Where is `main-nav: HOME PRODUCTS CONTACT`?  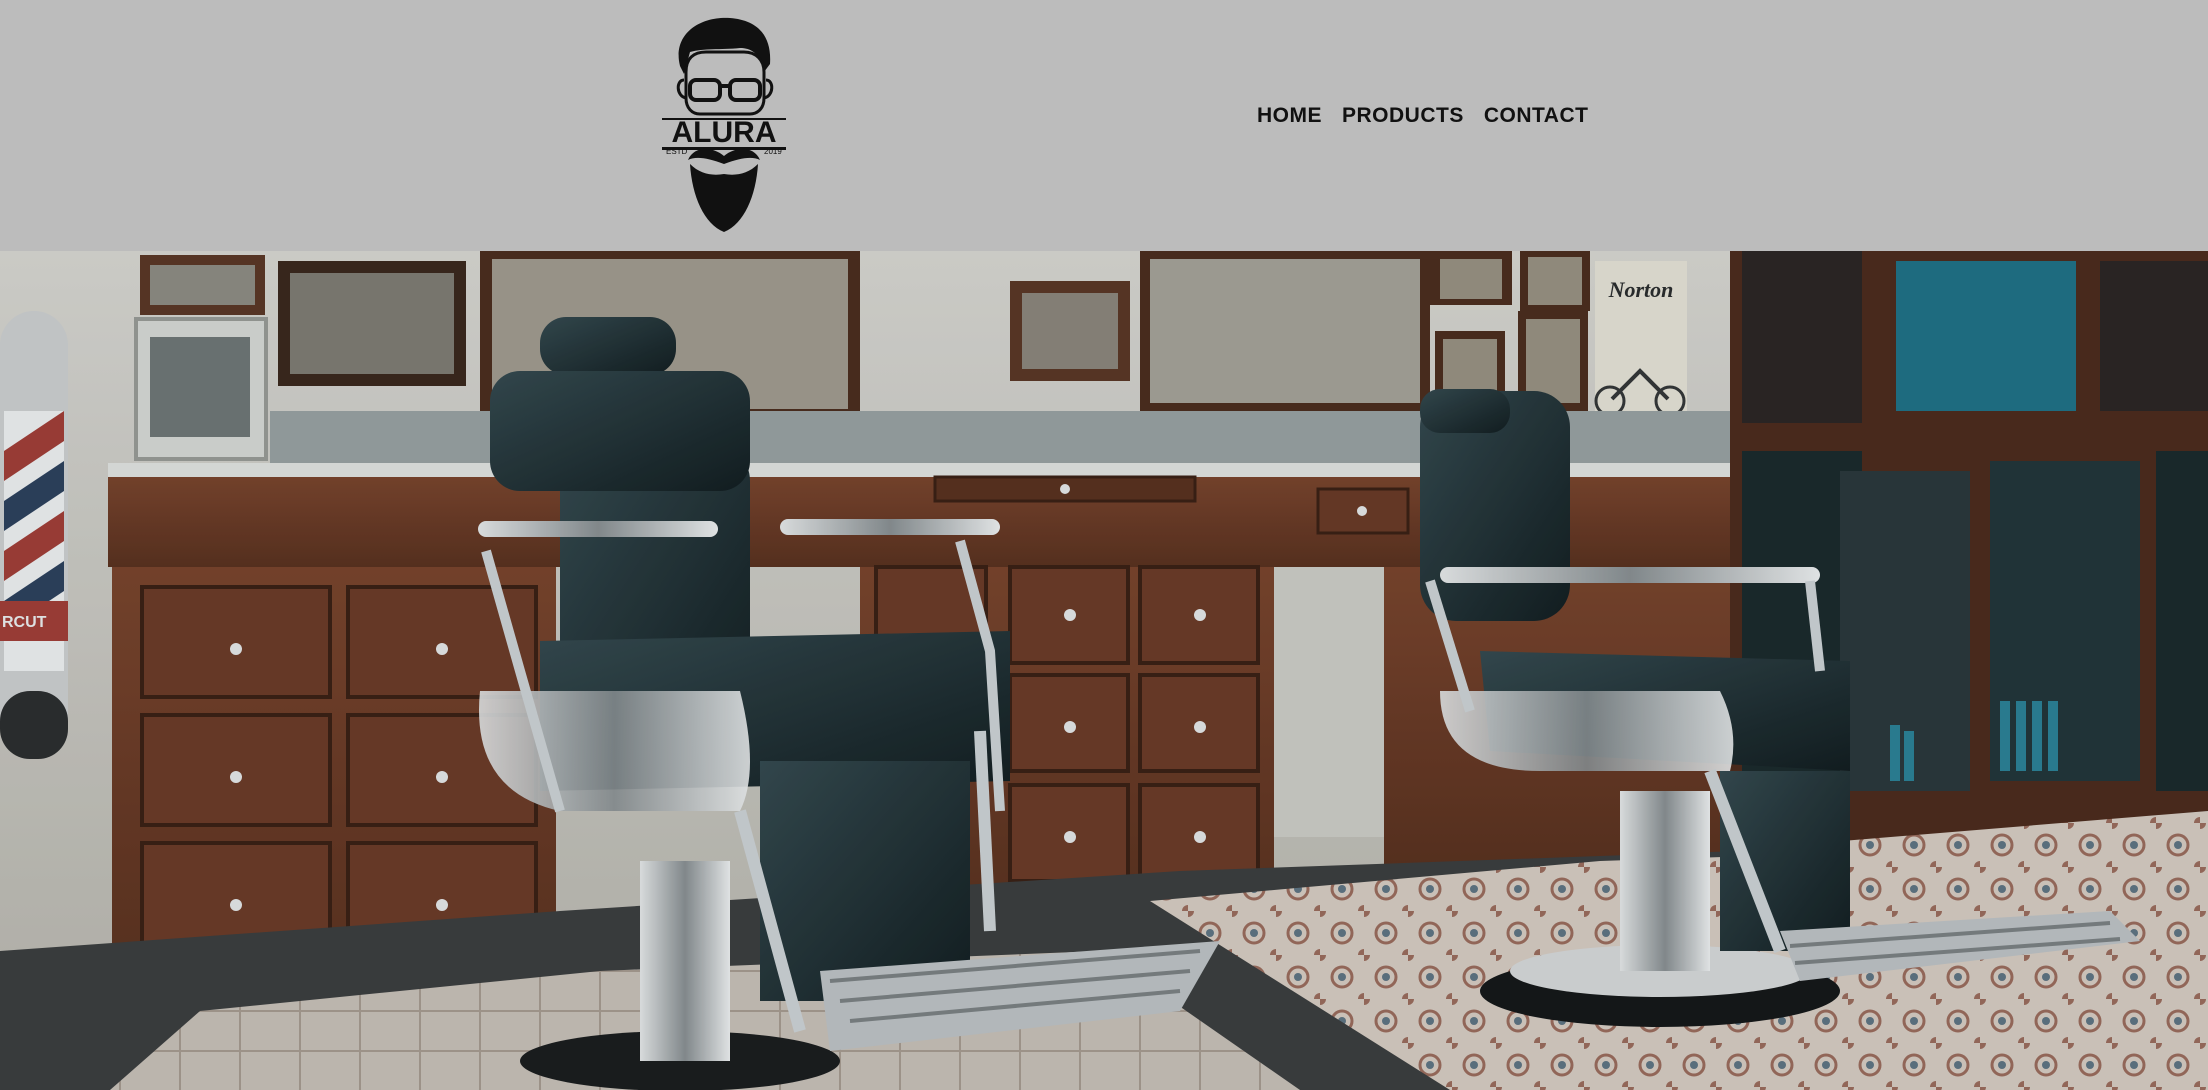 main-nav: HOME PRODUCTS CONTACT is located at coordinates (1422, 116).